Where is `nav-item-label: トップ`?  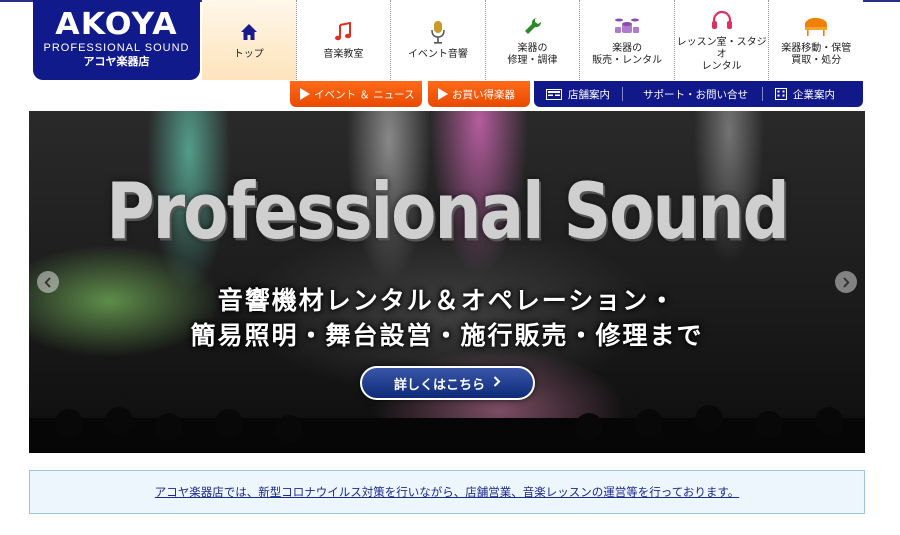
nav-item-label: トップ is located at coordinates (248, 54).